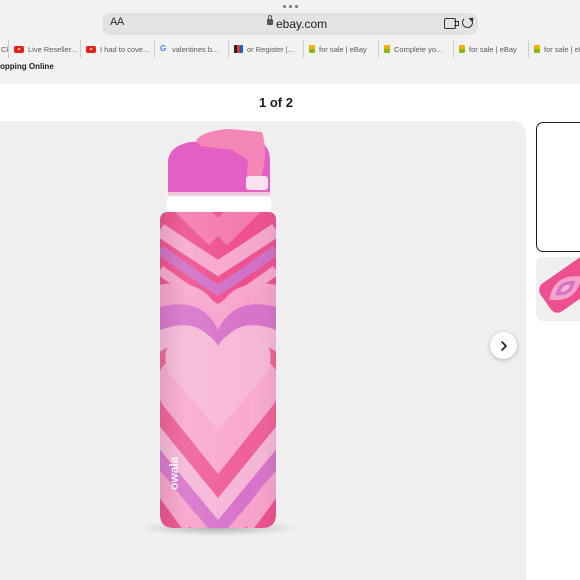 This screenshot has width=580, height=580. I want to click on text-size-button: AA, so click(117, 22).